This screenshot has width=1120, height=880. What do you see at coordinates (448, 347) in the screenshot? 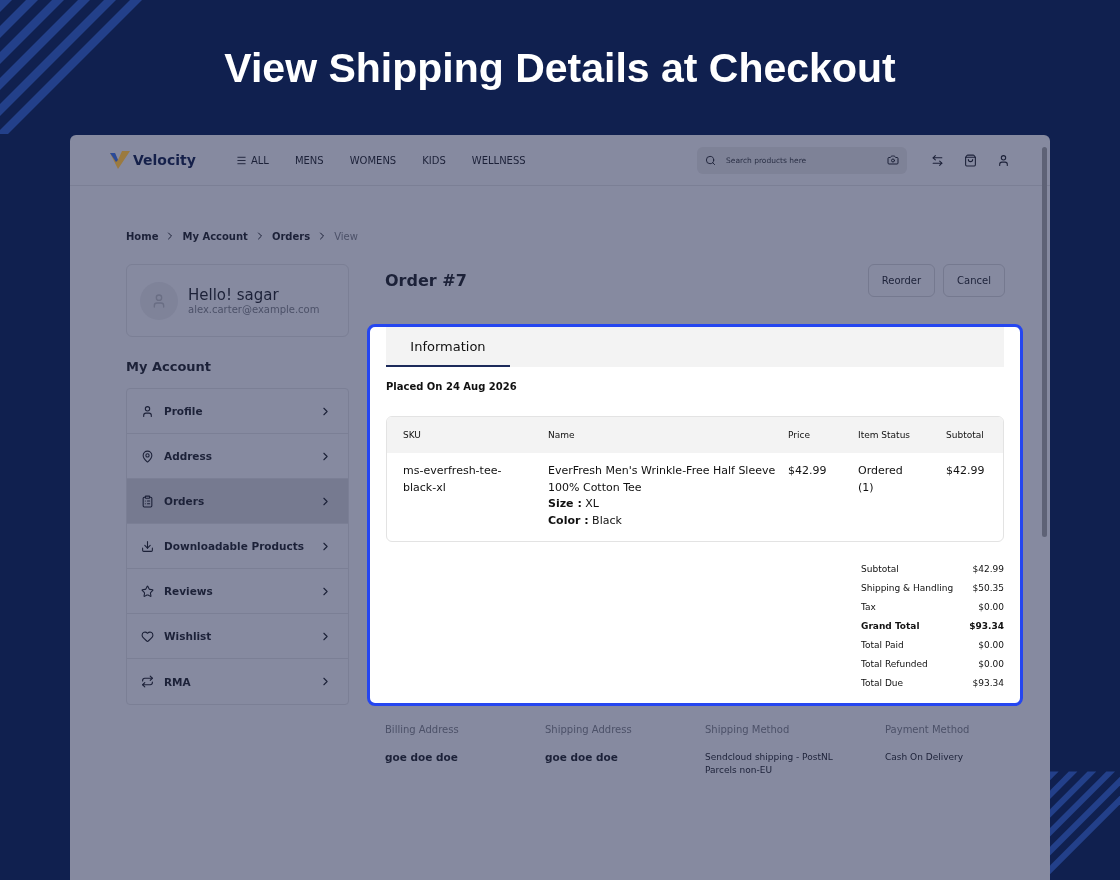
I see `tab: Information` at bounding box center [448, 347].